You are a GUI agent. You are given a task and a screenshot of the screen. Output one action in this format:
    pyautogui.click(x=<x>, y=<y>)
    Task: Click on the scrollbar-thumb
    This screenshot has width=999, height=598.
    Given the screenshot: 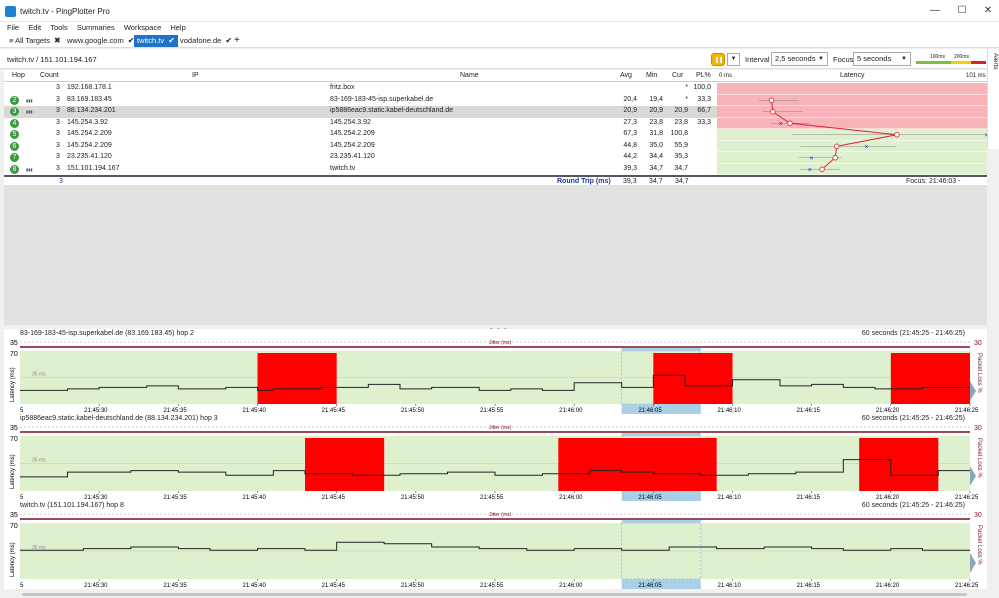 What is the action you would take?
    pyautogui.click(x=494, y=594)
    